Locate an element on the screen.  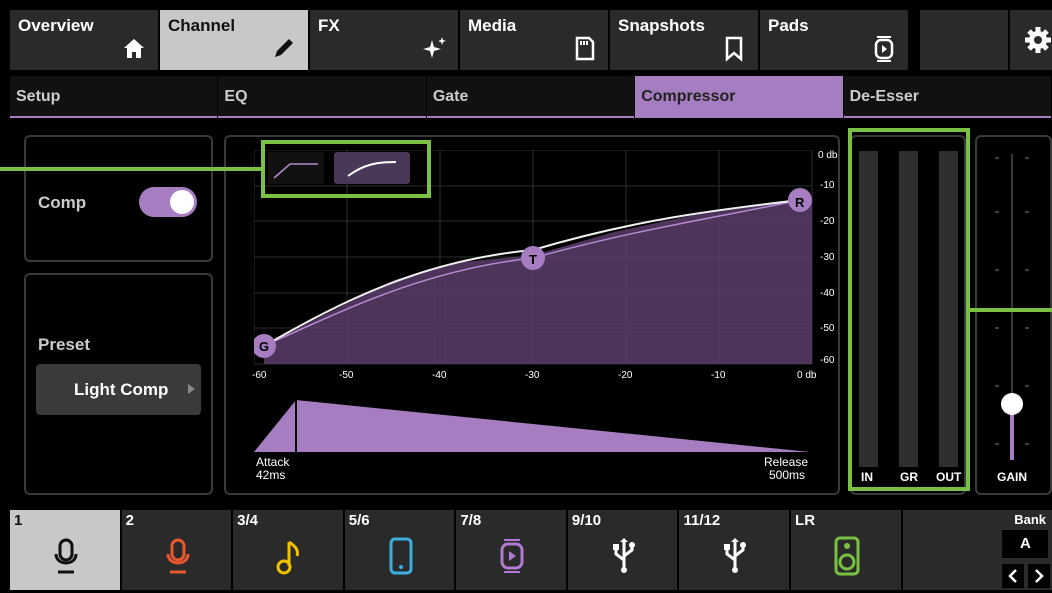
tab-pads: Pads is located at coordinates (834, 40).